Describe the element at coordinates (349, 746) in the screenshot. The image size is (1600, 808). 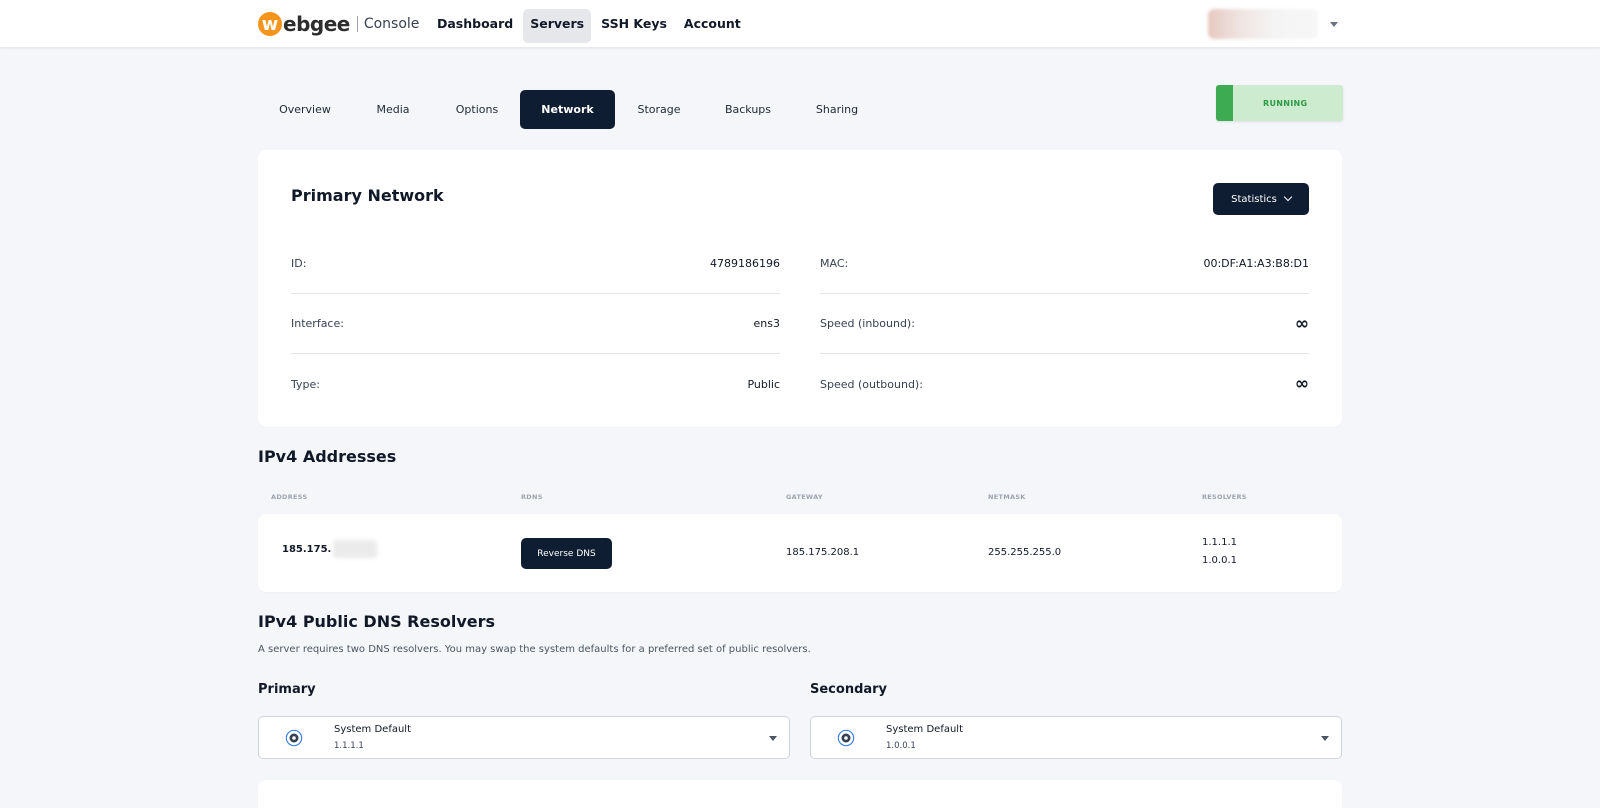
I see `primary-dns-ip: 1.1.1.1` at that location.